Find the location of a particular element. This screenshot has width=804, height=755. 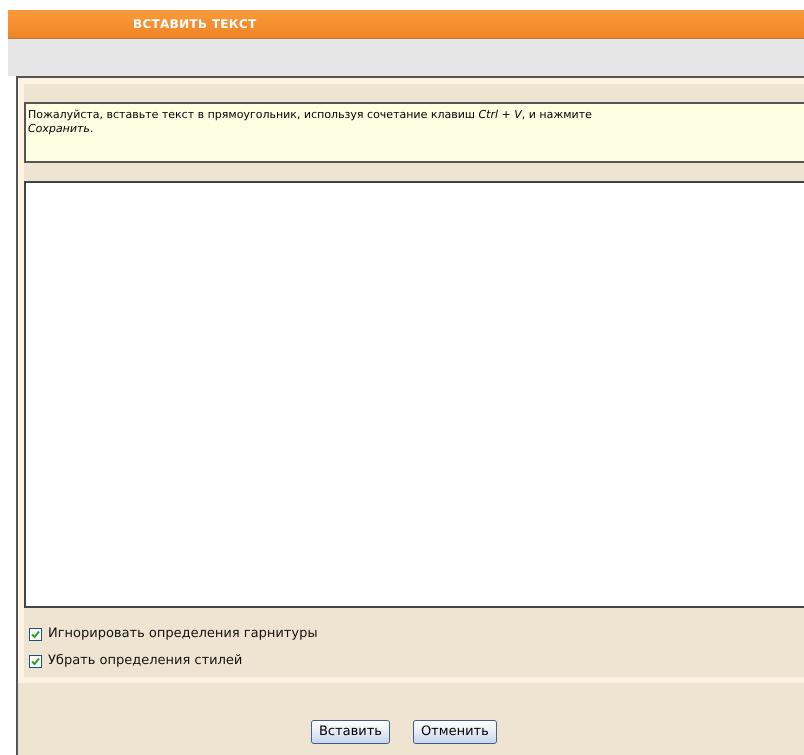

checkbox-label: Убрать определения стилей is located at coordinates (145, 661).